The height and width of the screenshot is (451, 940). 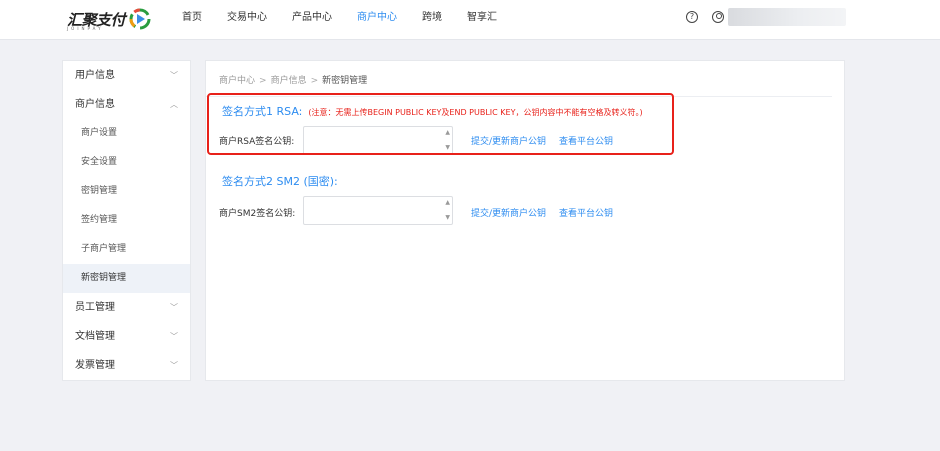 I want to click on sm2-submit-key-link: 提交/更新商户公钥, so click(x=508, y=212).